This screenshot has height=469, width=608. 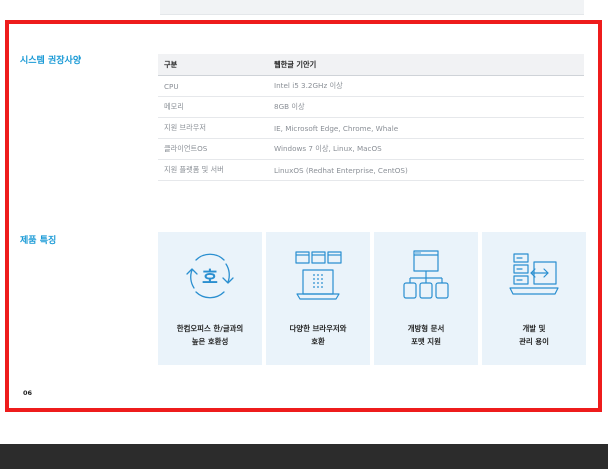 What do you see at coordinates (213, 65) in the screenshot?
I see `table-header-category: 구분` at bounding box center [213, 65].